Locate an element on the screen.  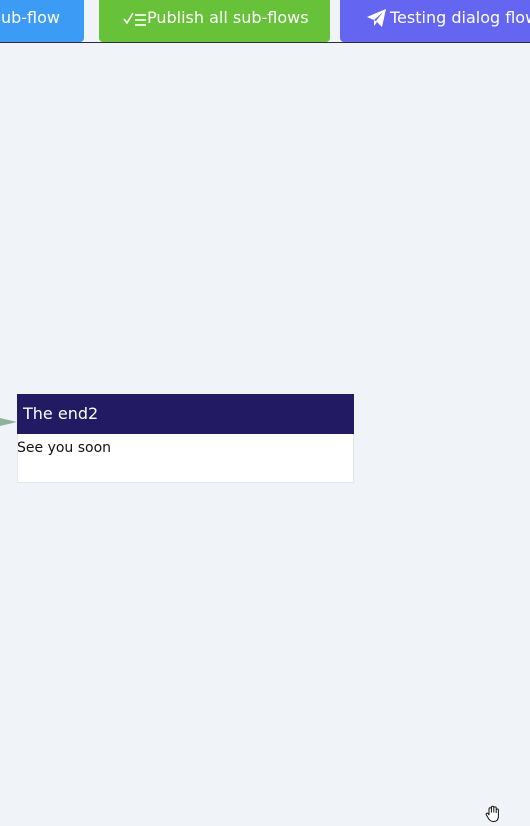
publish-all-sub-flows-label: Publish all sub-flows is located at coordinates (228, 17).